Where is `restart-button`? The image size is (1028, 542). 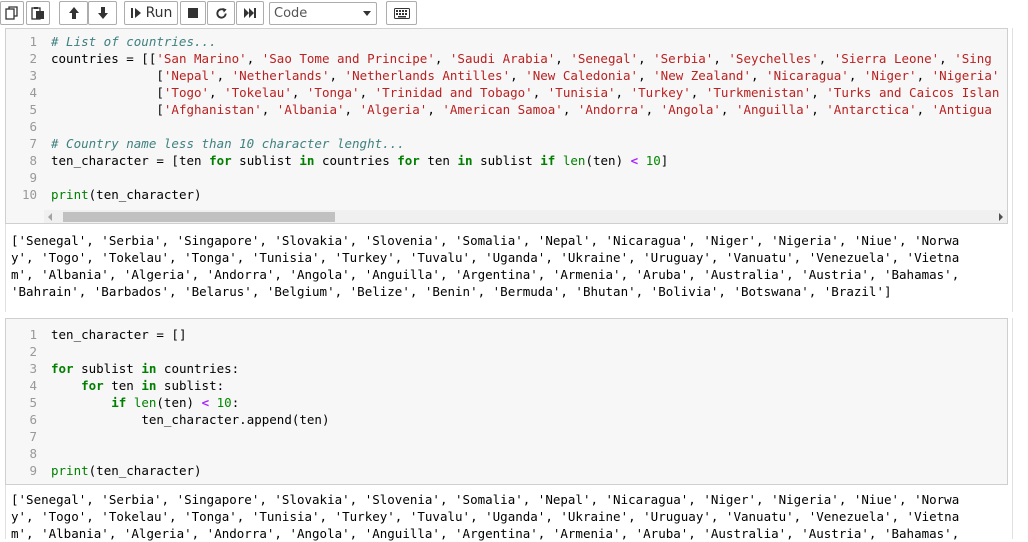 restart-button is located at coordinates (221, 13).